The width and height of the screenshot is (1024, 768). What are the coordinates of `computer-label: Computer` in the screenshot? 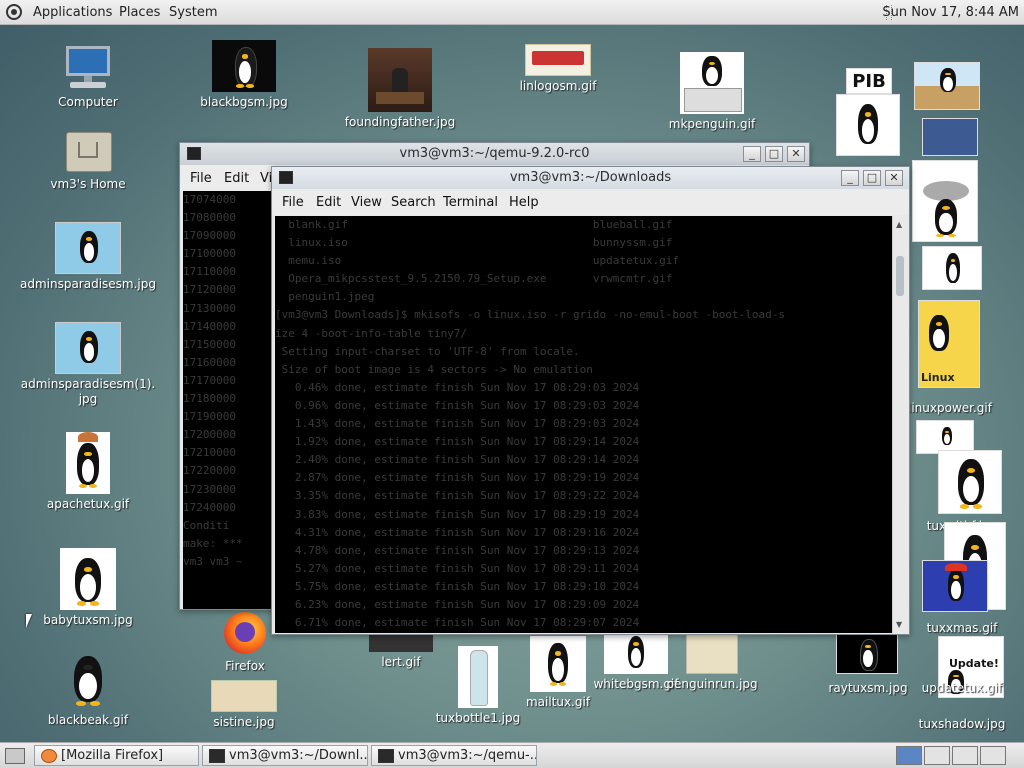 It's located at (88, 102).